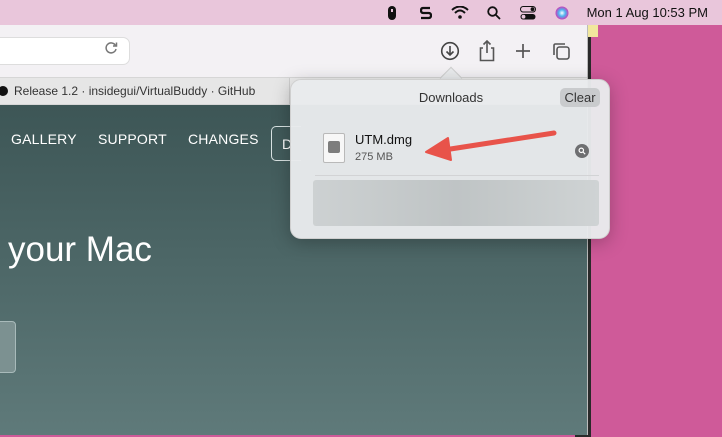 The image size is (722, 437). I want to click on nav-changes: CHANGES, so click(223, 139).